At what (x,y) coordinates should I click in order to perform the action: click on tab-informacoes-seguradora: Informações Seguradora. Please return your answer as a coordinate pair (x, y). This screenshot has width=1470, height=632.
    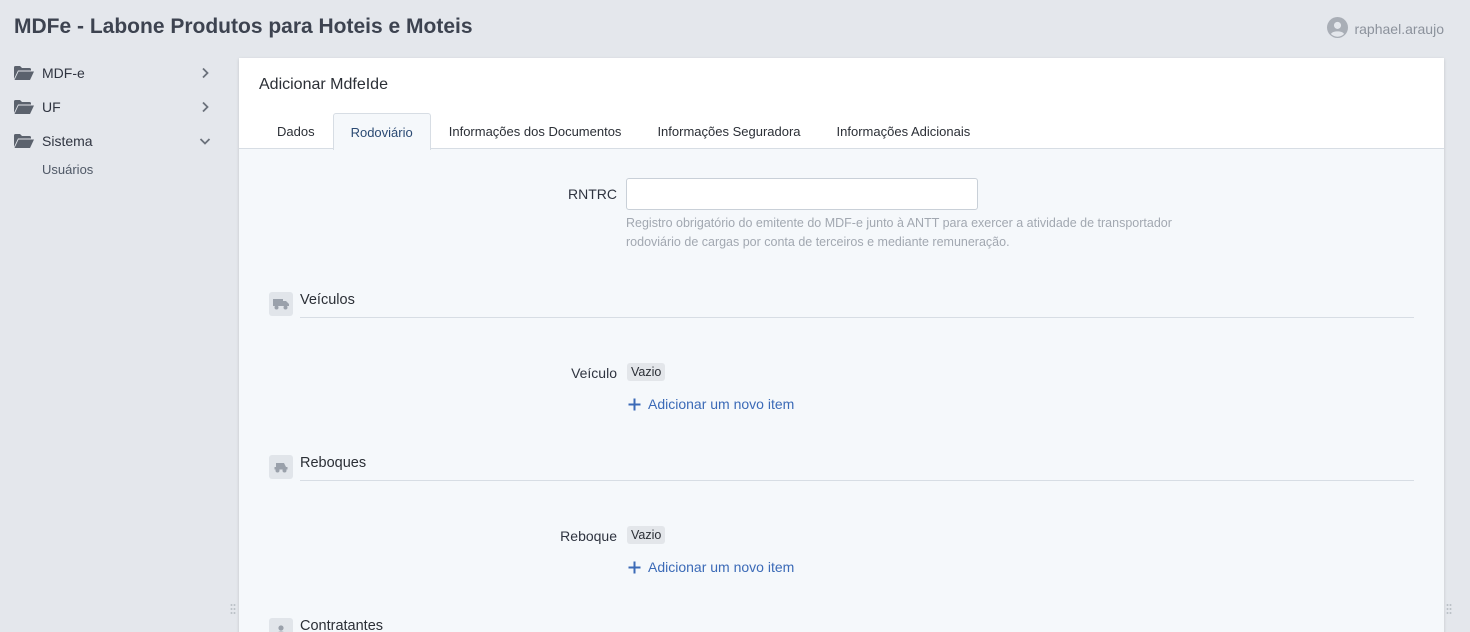
    Looking at the image, I should click on (728, 130).